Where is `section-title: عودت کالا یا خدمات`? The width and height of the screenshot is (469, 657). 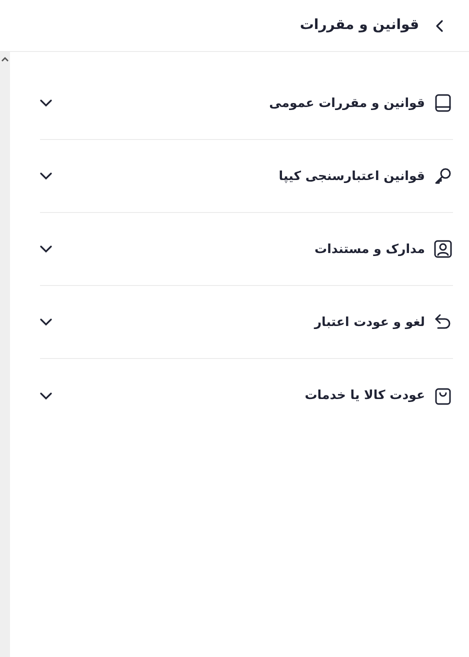
section-title: عودت کالا یا خدمات is located at coordinates (364, 395).